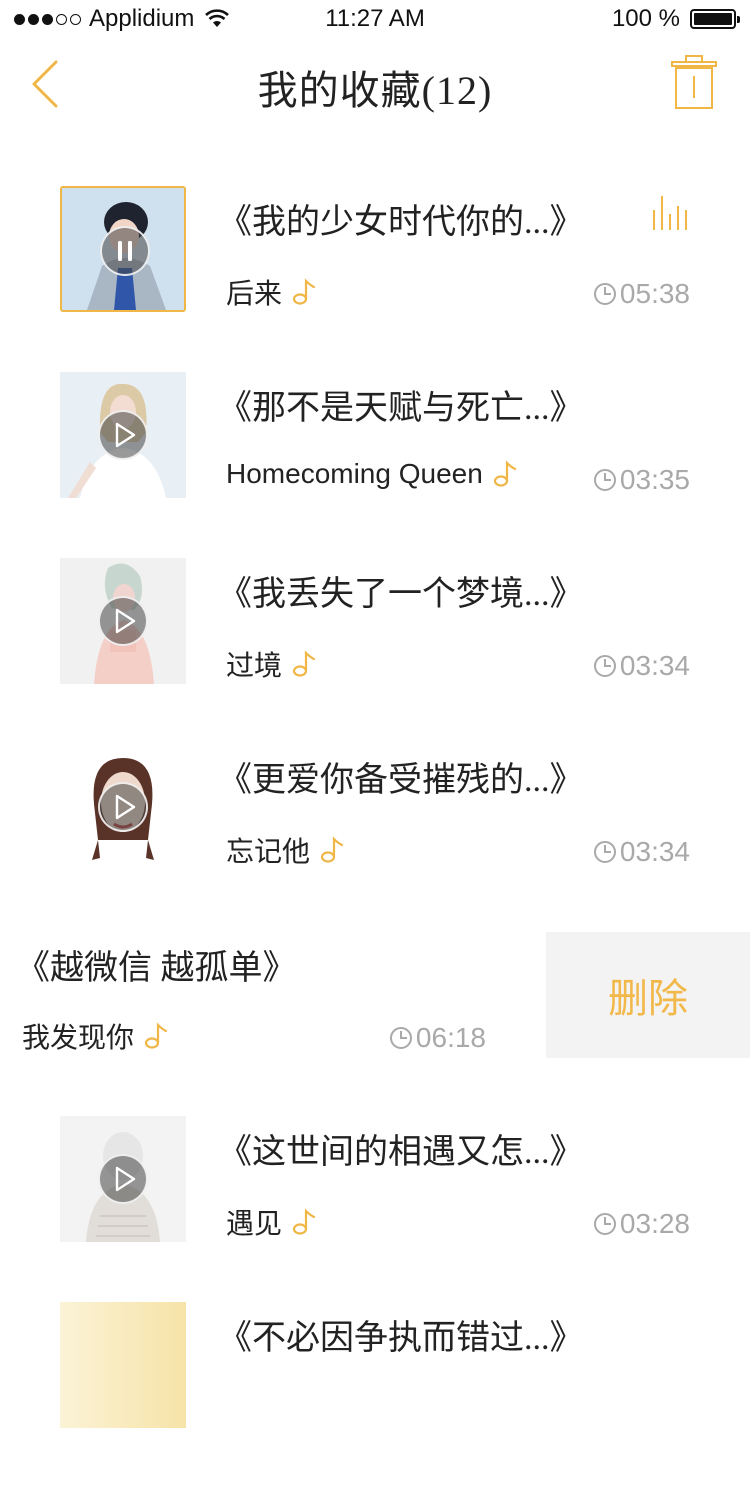 This screenshot has height=1488, width=750. Describe the element at coordinates (654, 293) in the screenshot. I see `duration-label: 05:38` at that location.